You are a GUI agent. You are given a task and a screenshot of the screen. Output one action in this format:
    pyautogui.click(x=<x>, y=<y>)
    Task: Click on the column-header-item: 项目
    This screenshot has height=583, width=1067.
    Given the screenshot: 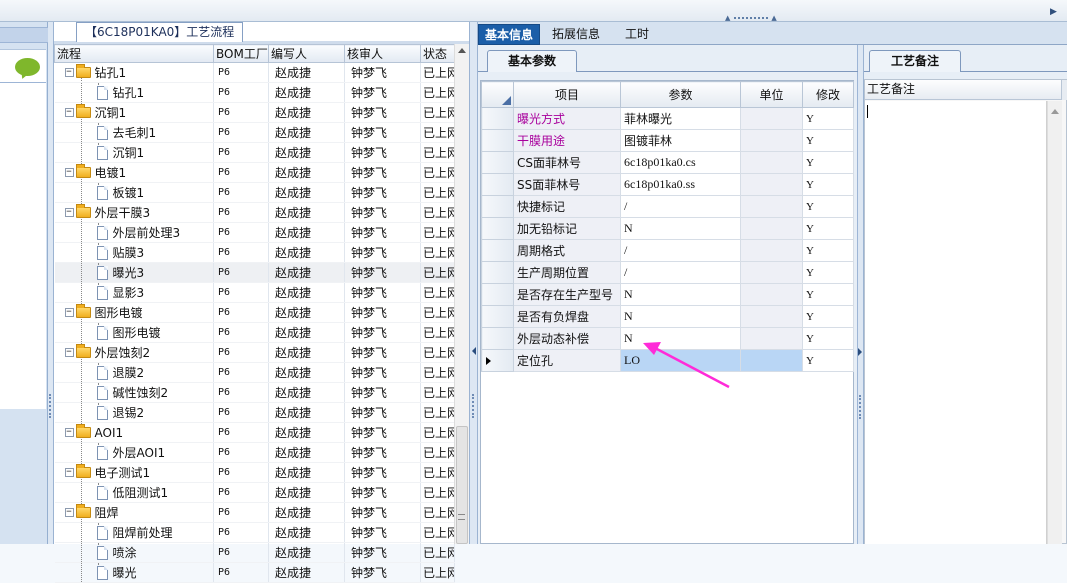 What is the action you would take?
    pyautogui.click(x=567, y=94)
    